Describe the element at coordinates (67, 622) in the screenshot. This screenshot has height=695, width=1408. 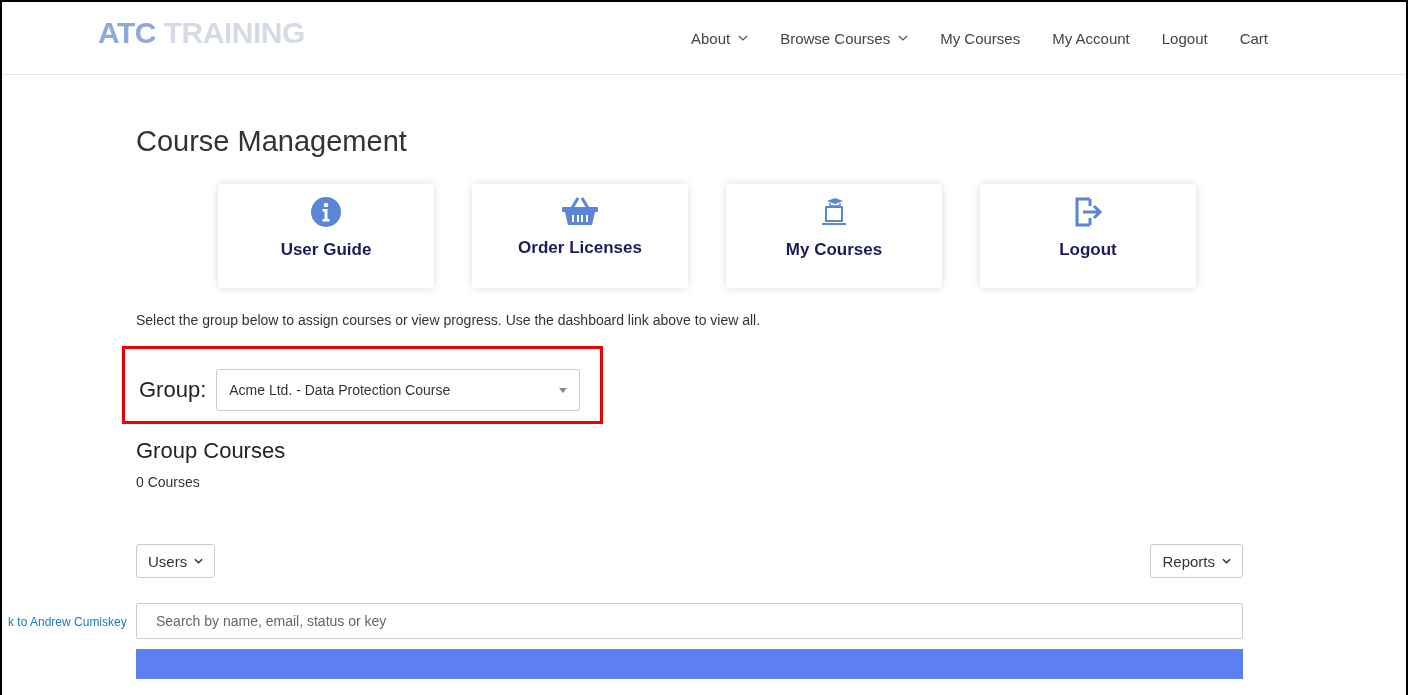
I see `back-link: k to Andrew Cumiskey` at that location.